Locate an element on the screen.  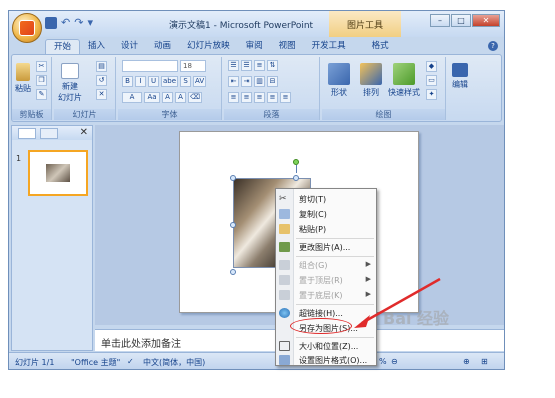
tab-insert: 插入 is located at coordinates (96, 46).